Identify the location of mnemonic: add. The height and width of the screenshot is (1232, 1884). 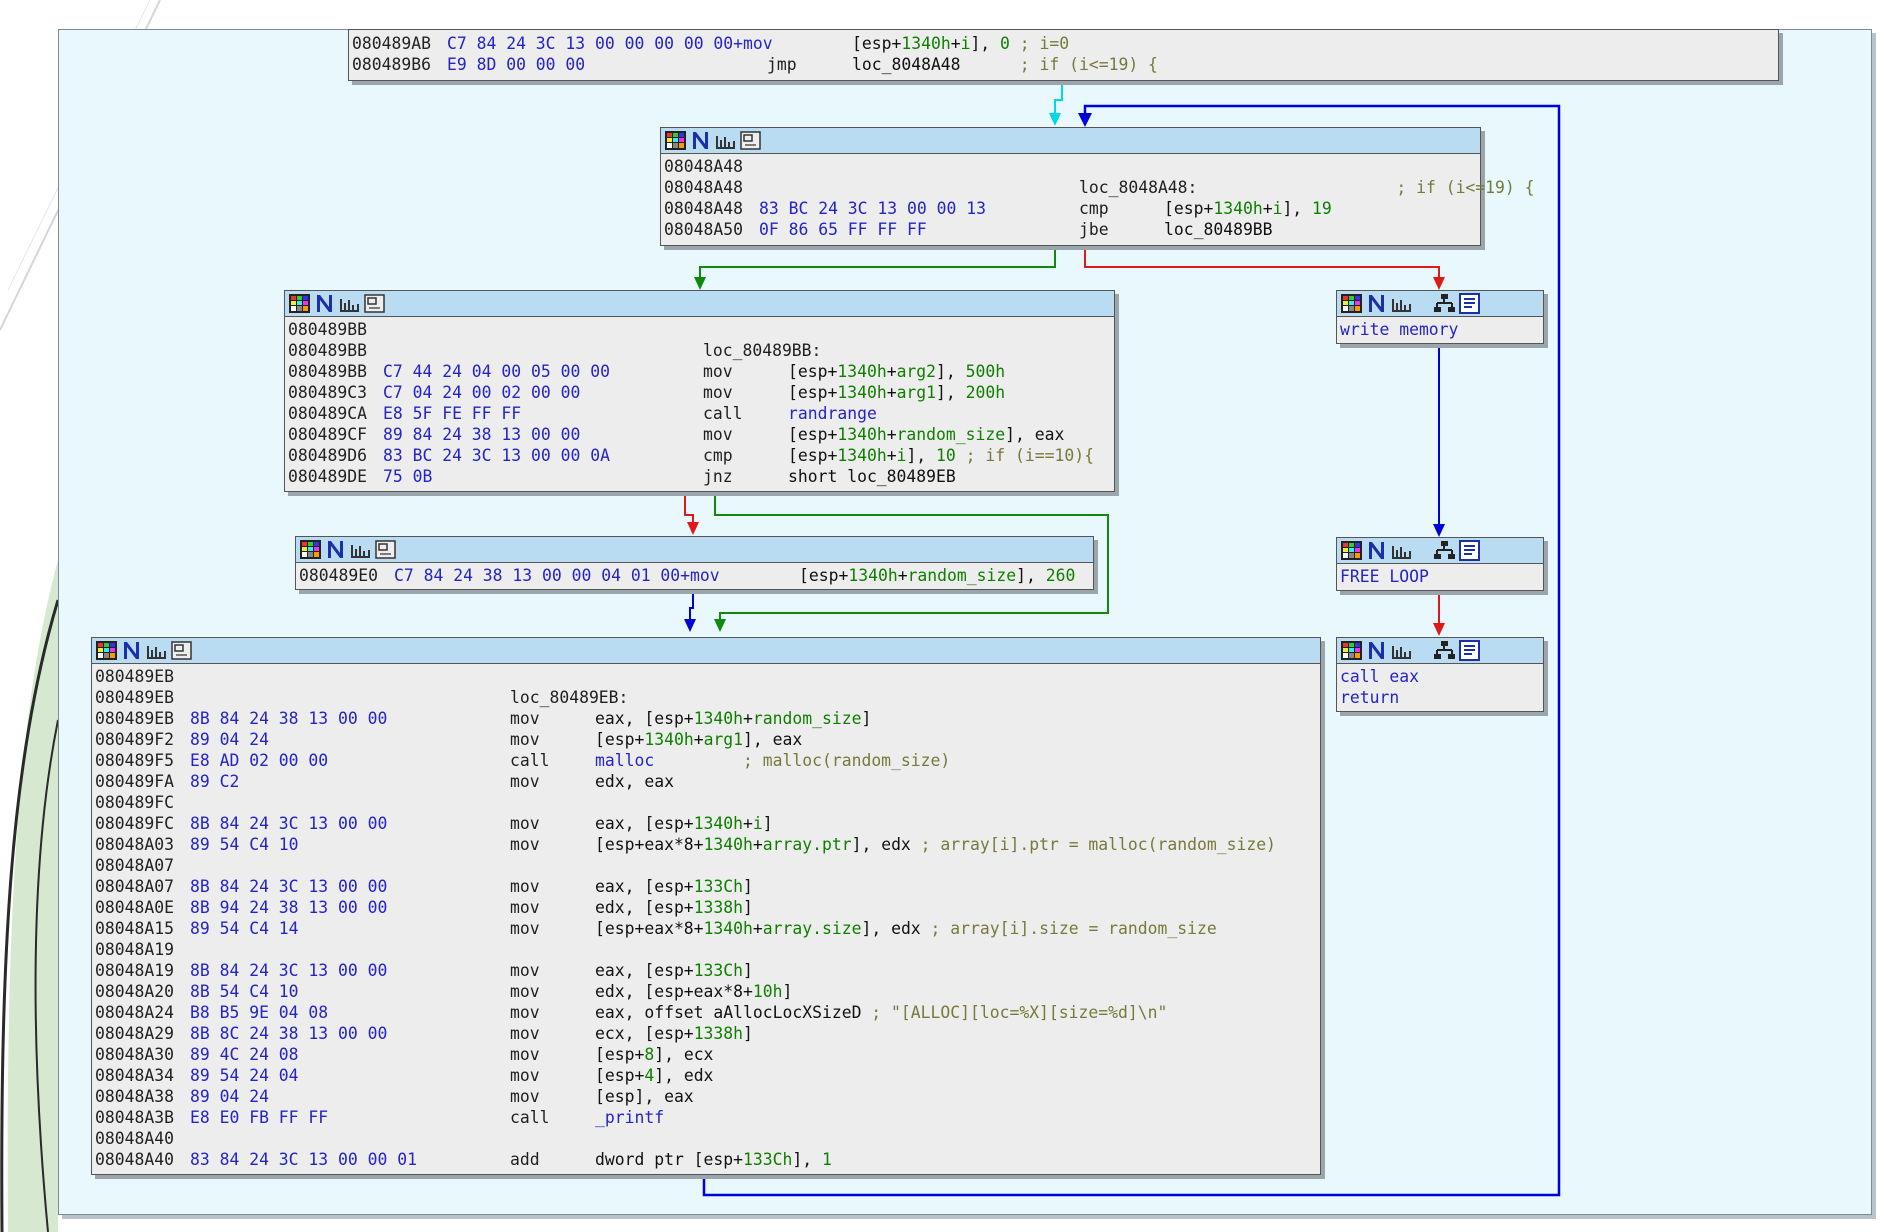
(525, 1159).